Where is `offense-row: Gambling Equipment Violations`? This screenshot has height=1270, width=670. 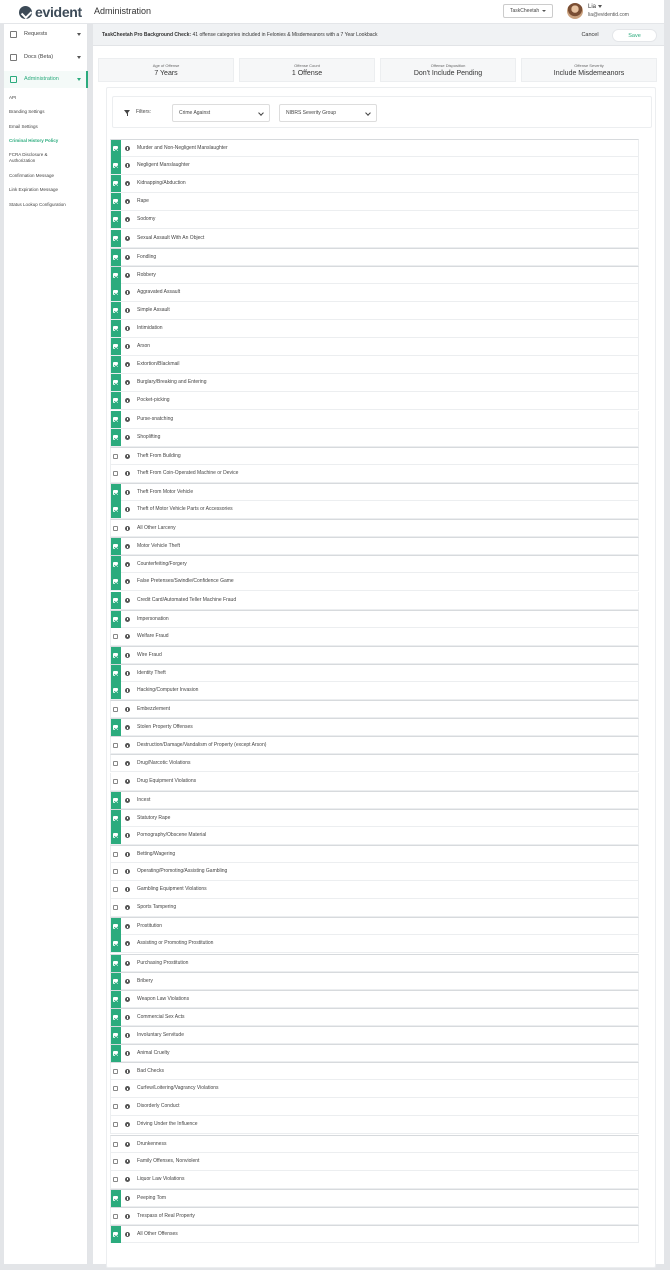
offense-row: Gambling Equipment Violations is located at coordinates (374, 890).